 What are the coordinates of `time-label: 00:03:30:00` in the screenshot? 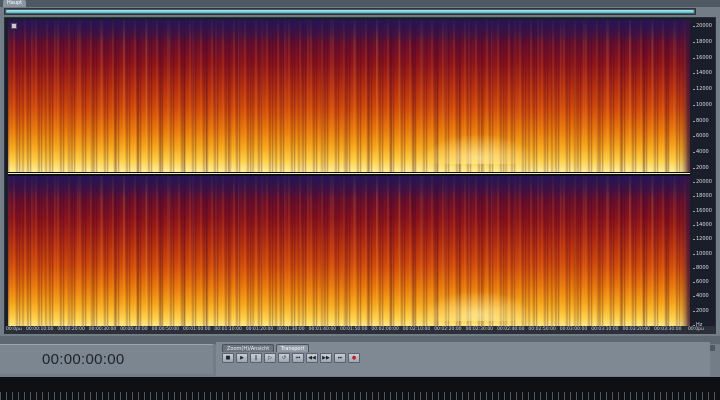 It's located at (668, 329).